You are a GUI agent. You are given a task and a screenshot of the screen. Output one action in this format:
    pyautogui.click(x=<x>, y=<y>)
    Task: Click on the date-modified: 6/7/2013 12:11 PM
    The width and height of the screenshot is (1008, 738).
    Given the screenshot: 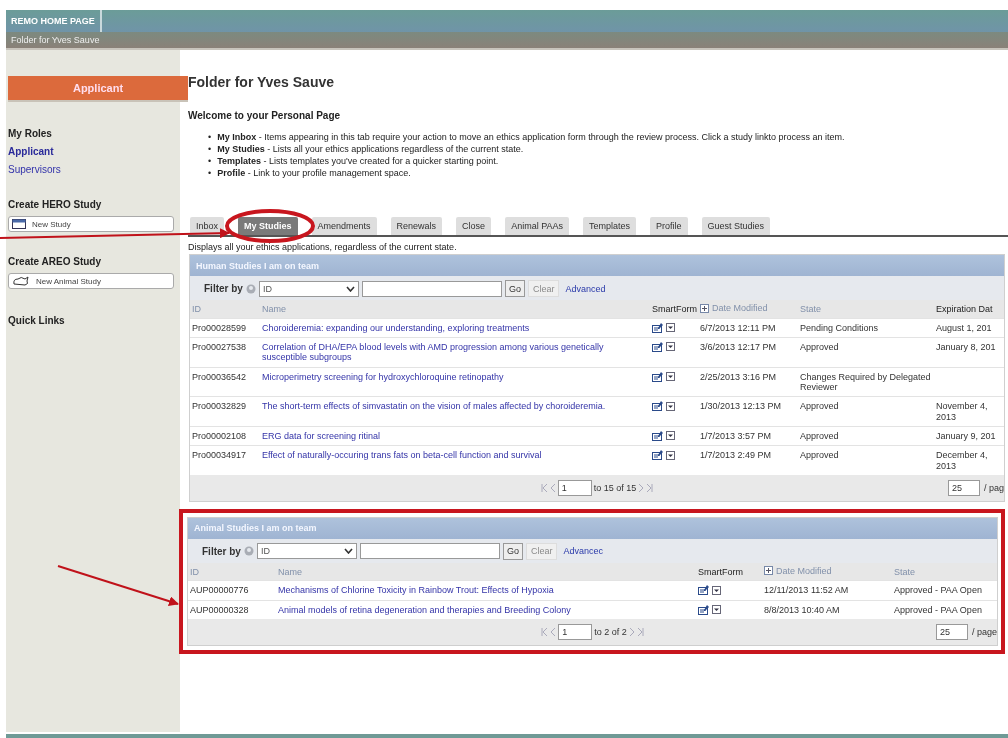 What is the action you would take?
    pyautogui.click(x=738, y=327)
    